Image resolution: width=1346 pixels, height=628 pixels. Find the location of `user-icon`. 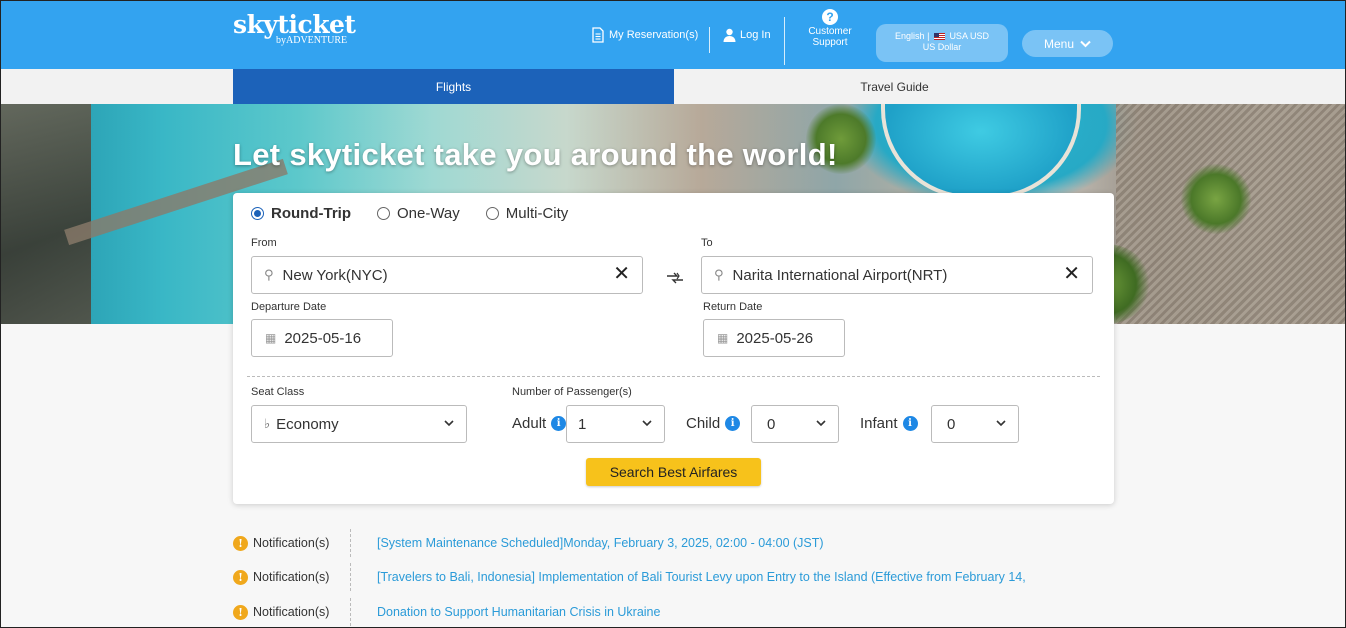

user-icon is located at coordinates (729, 35).